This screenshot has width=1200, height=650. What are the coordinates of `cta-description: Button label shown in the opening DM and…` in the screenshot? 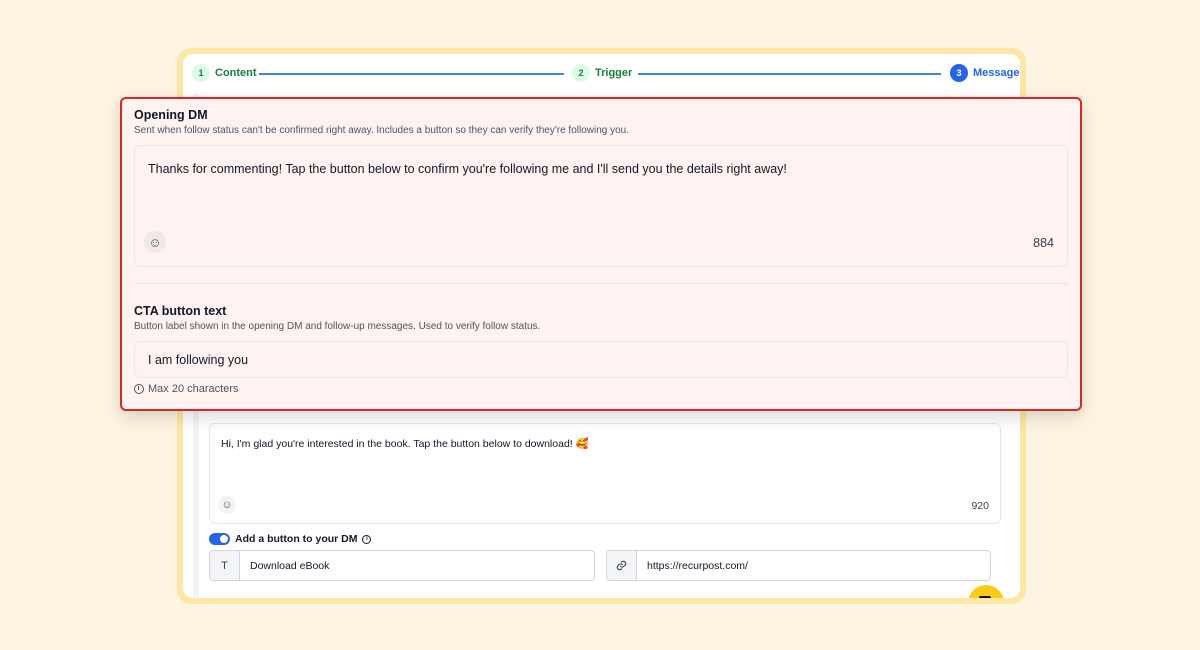 It's located at (337, 326).